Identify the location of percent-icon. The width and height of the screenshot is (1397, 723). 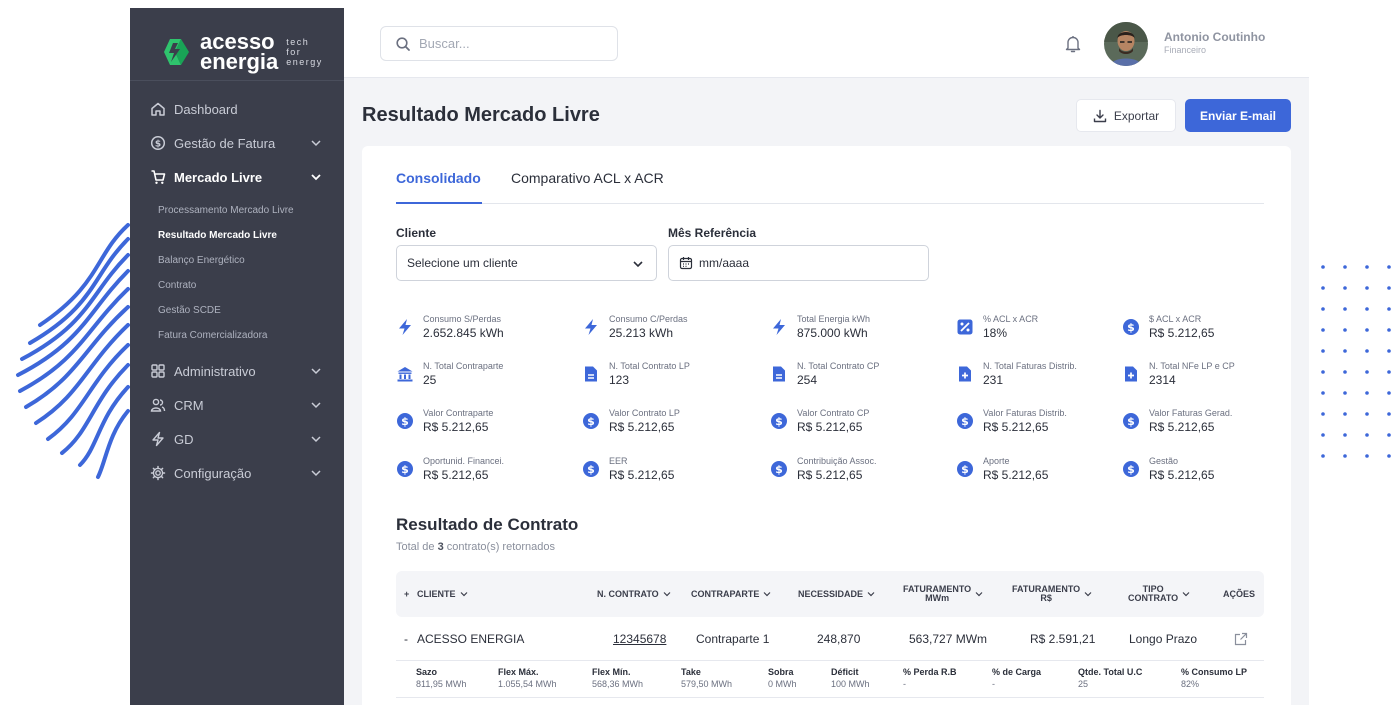
(965, 327).